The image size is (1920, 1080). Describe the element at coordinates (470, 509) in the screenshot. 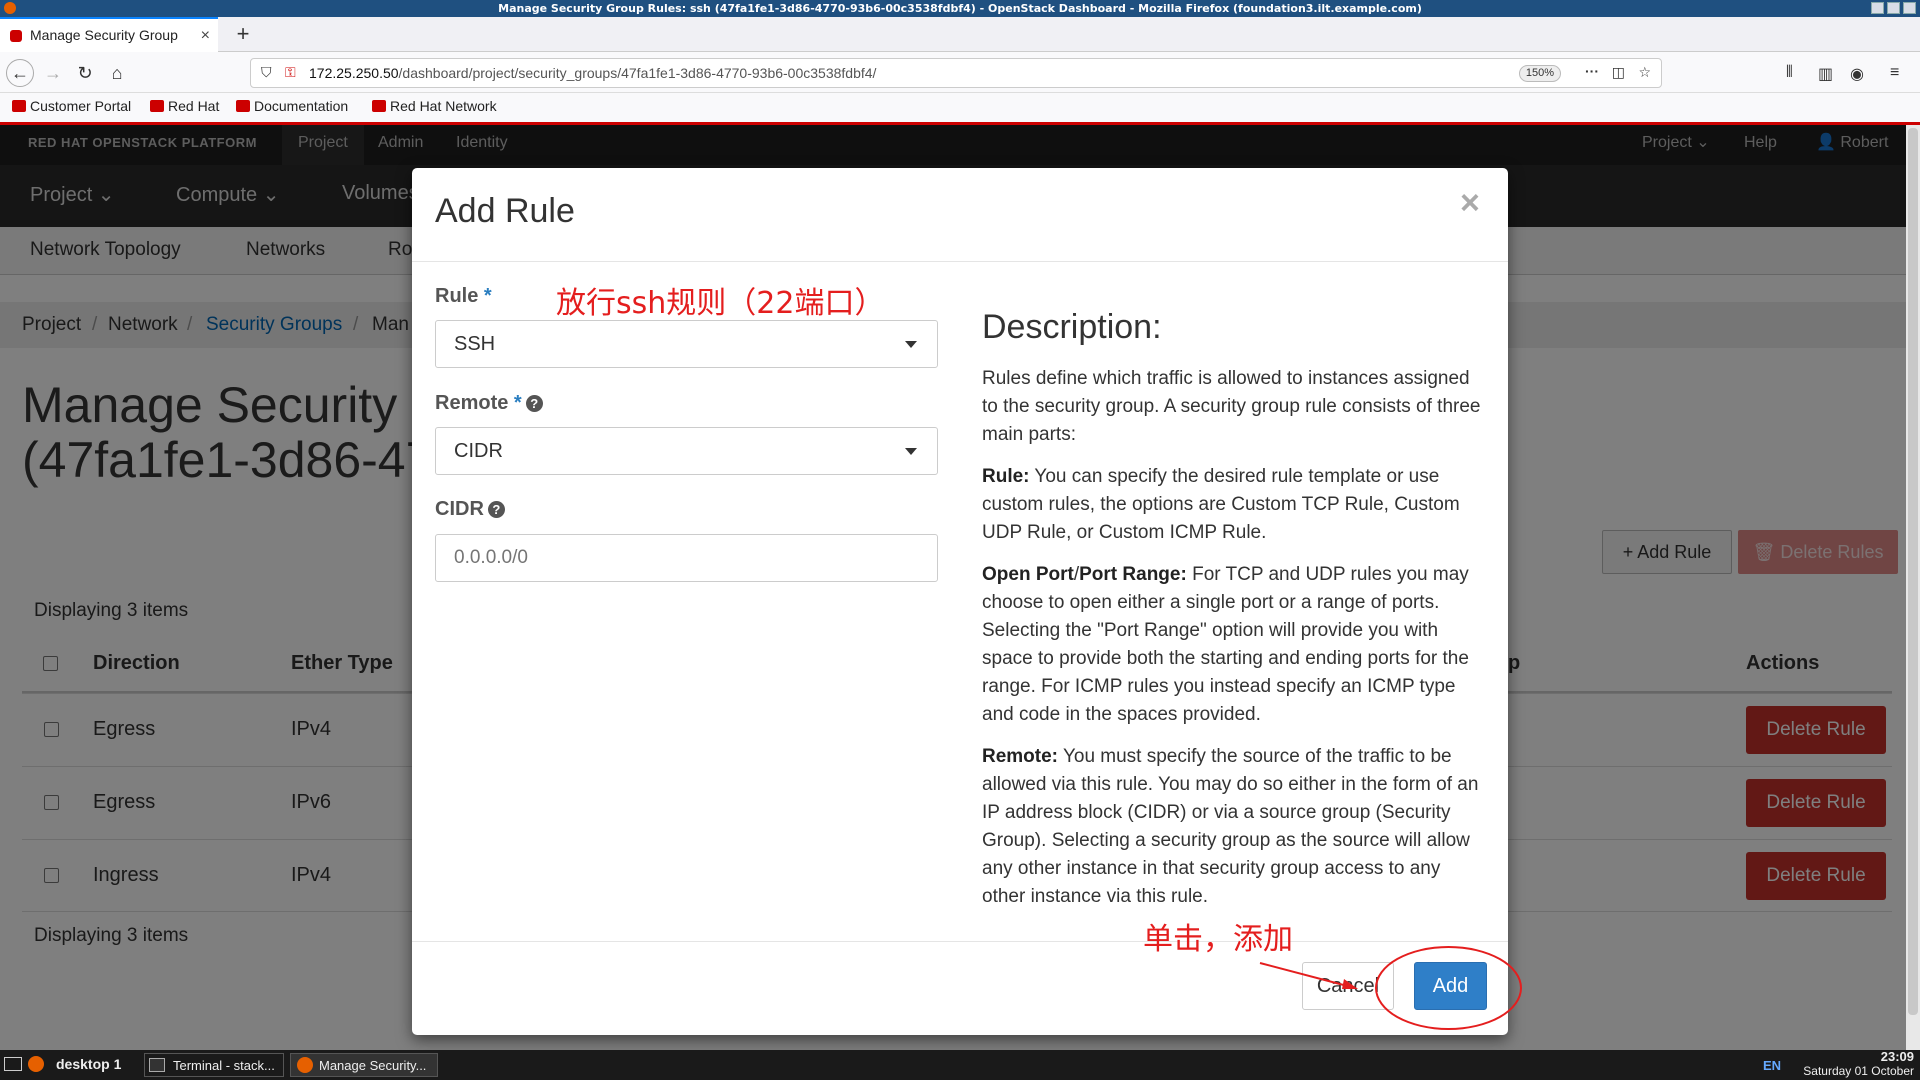

I see `cidr-label: CIDR?` at that location.